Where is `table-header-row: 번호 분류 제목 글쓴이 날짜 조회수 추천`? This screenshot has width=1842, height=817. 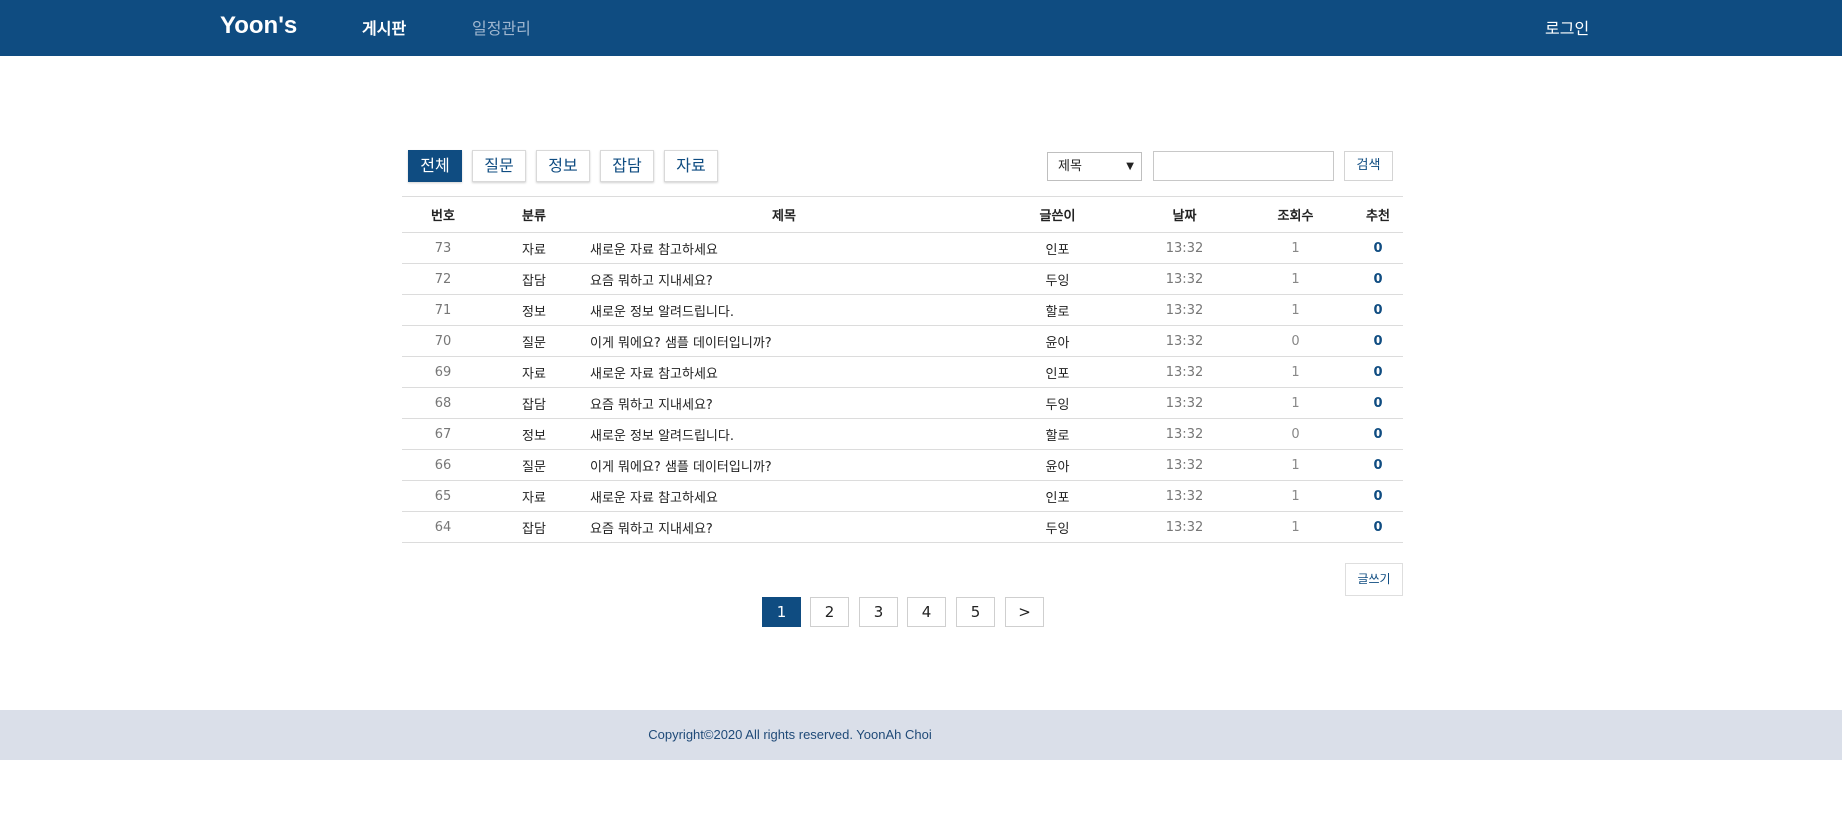 table-header-row: 번호 분류 제목 글쓴이 날짜 조회수 추천 is located at coordinates (902, 214).